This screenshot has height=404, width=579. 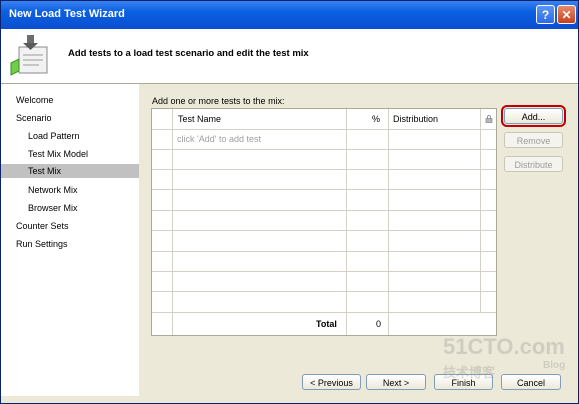 What do you see at coordinates (70, 226) in the screenshot?
I see `nav-item-counter-sets: Counter Sets` at bounding box center [70, 226].